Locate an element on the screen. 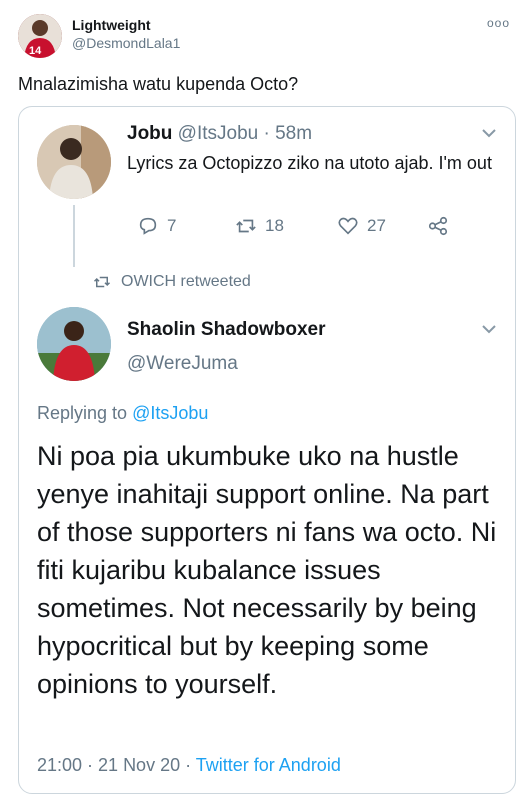  like-count: 27 is located at coordinates (376, 225).